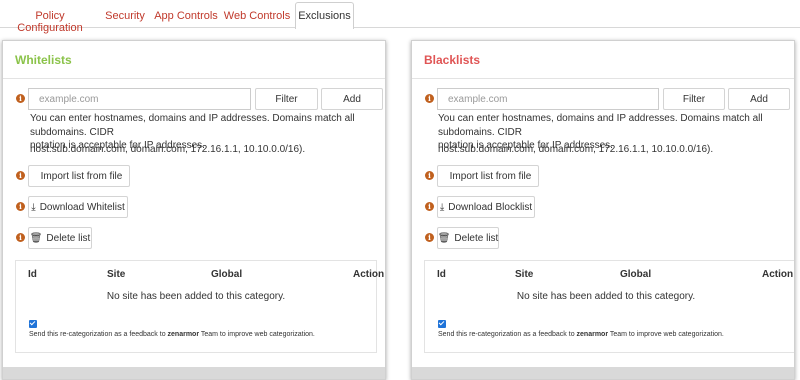 The width and height of the screenshot is (800, 380). I want to click on tab-policy-configuration: Policy Configuration, so click(50, 18).